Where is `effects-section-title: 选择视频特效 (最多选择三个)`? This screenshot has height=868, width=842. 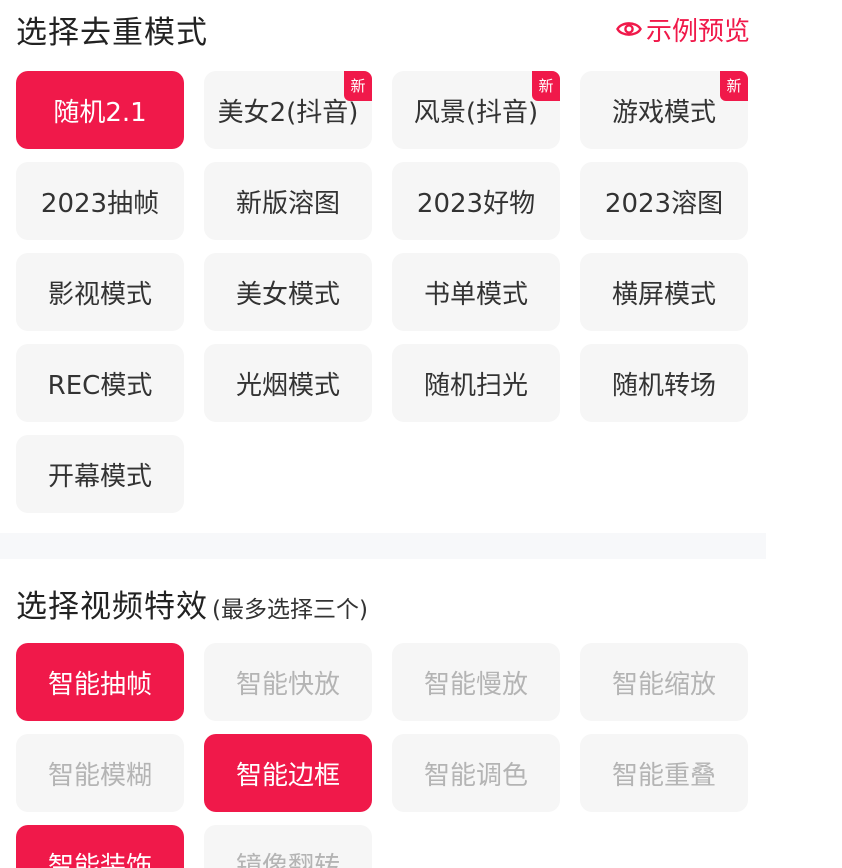
effects-section-title: 选择视频特效 (最多选择三个) is located at coordinates (192, 603).